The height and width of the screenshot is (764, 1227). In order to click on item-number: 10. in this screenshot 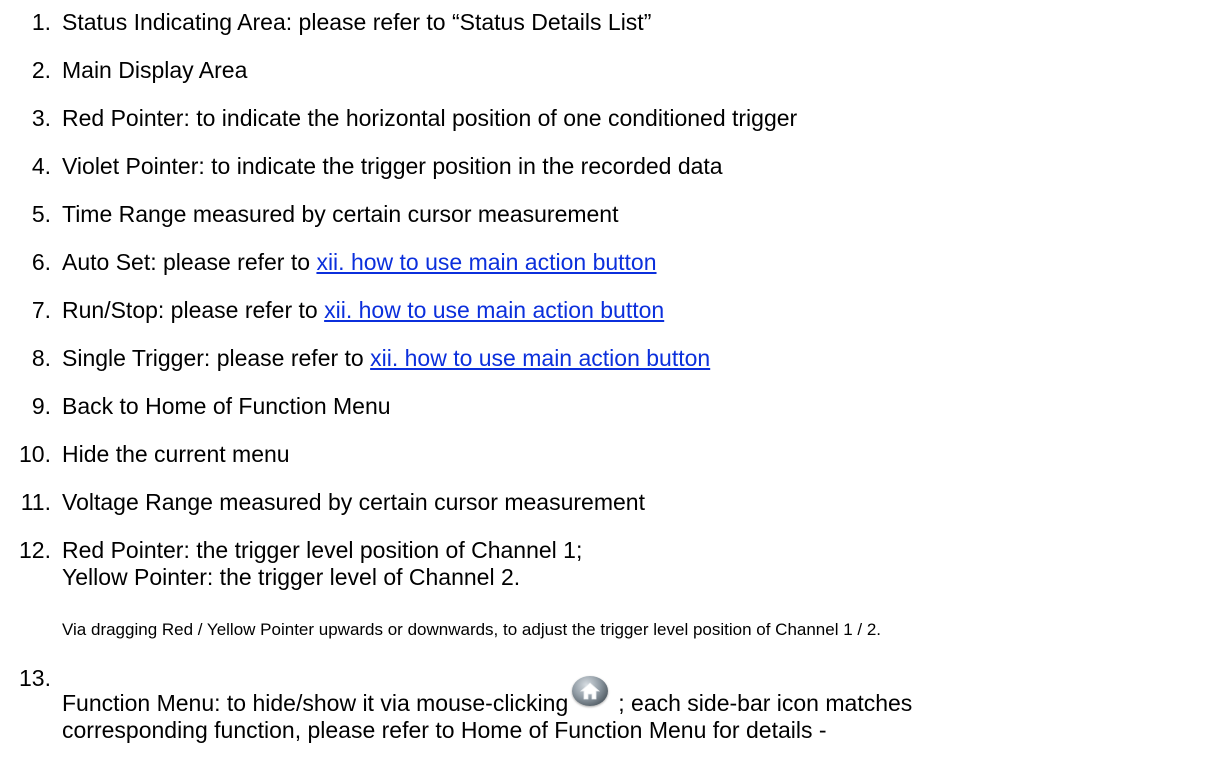, I will do `click(35, 454)`.